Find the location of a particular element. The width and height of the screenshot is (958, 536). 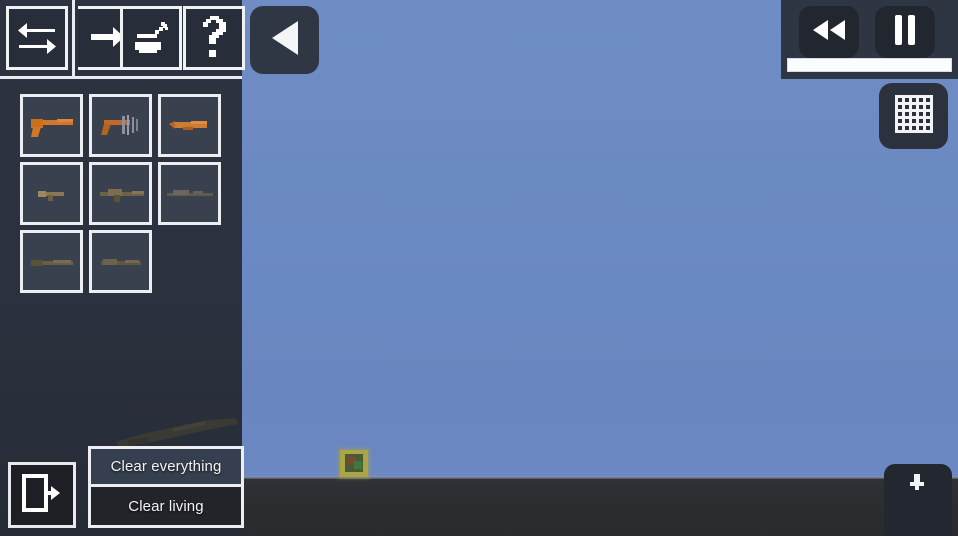

exit-door-icon is located at coordinates (42, 495).